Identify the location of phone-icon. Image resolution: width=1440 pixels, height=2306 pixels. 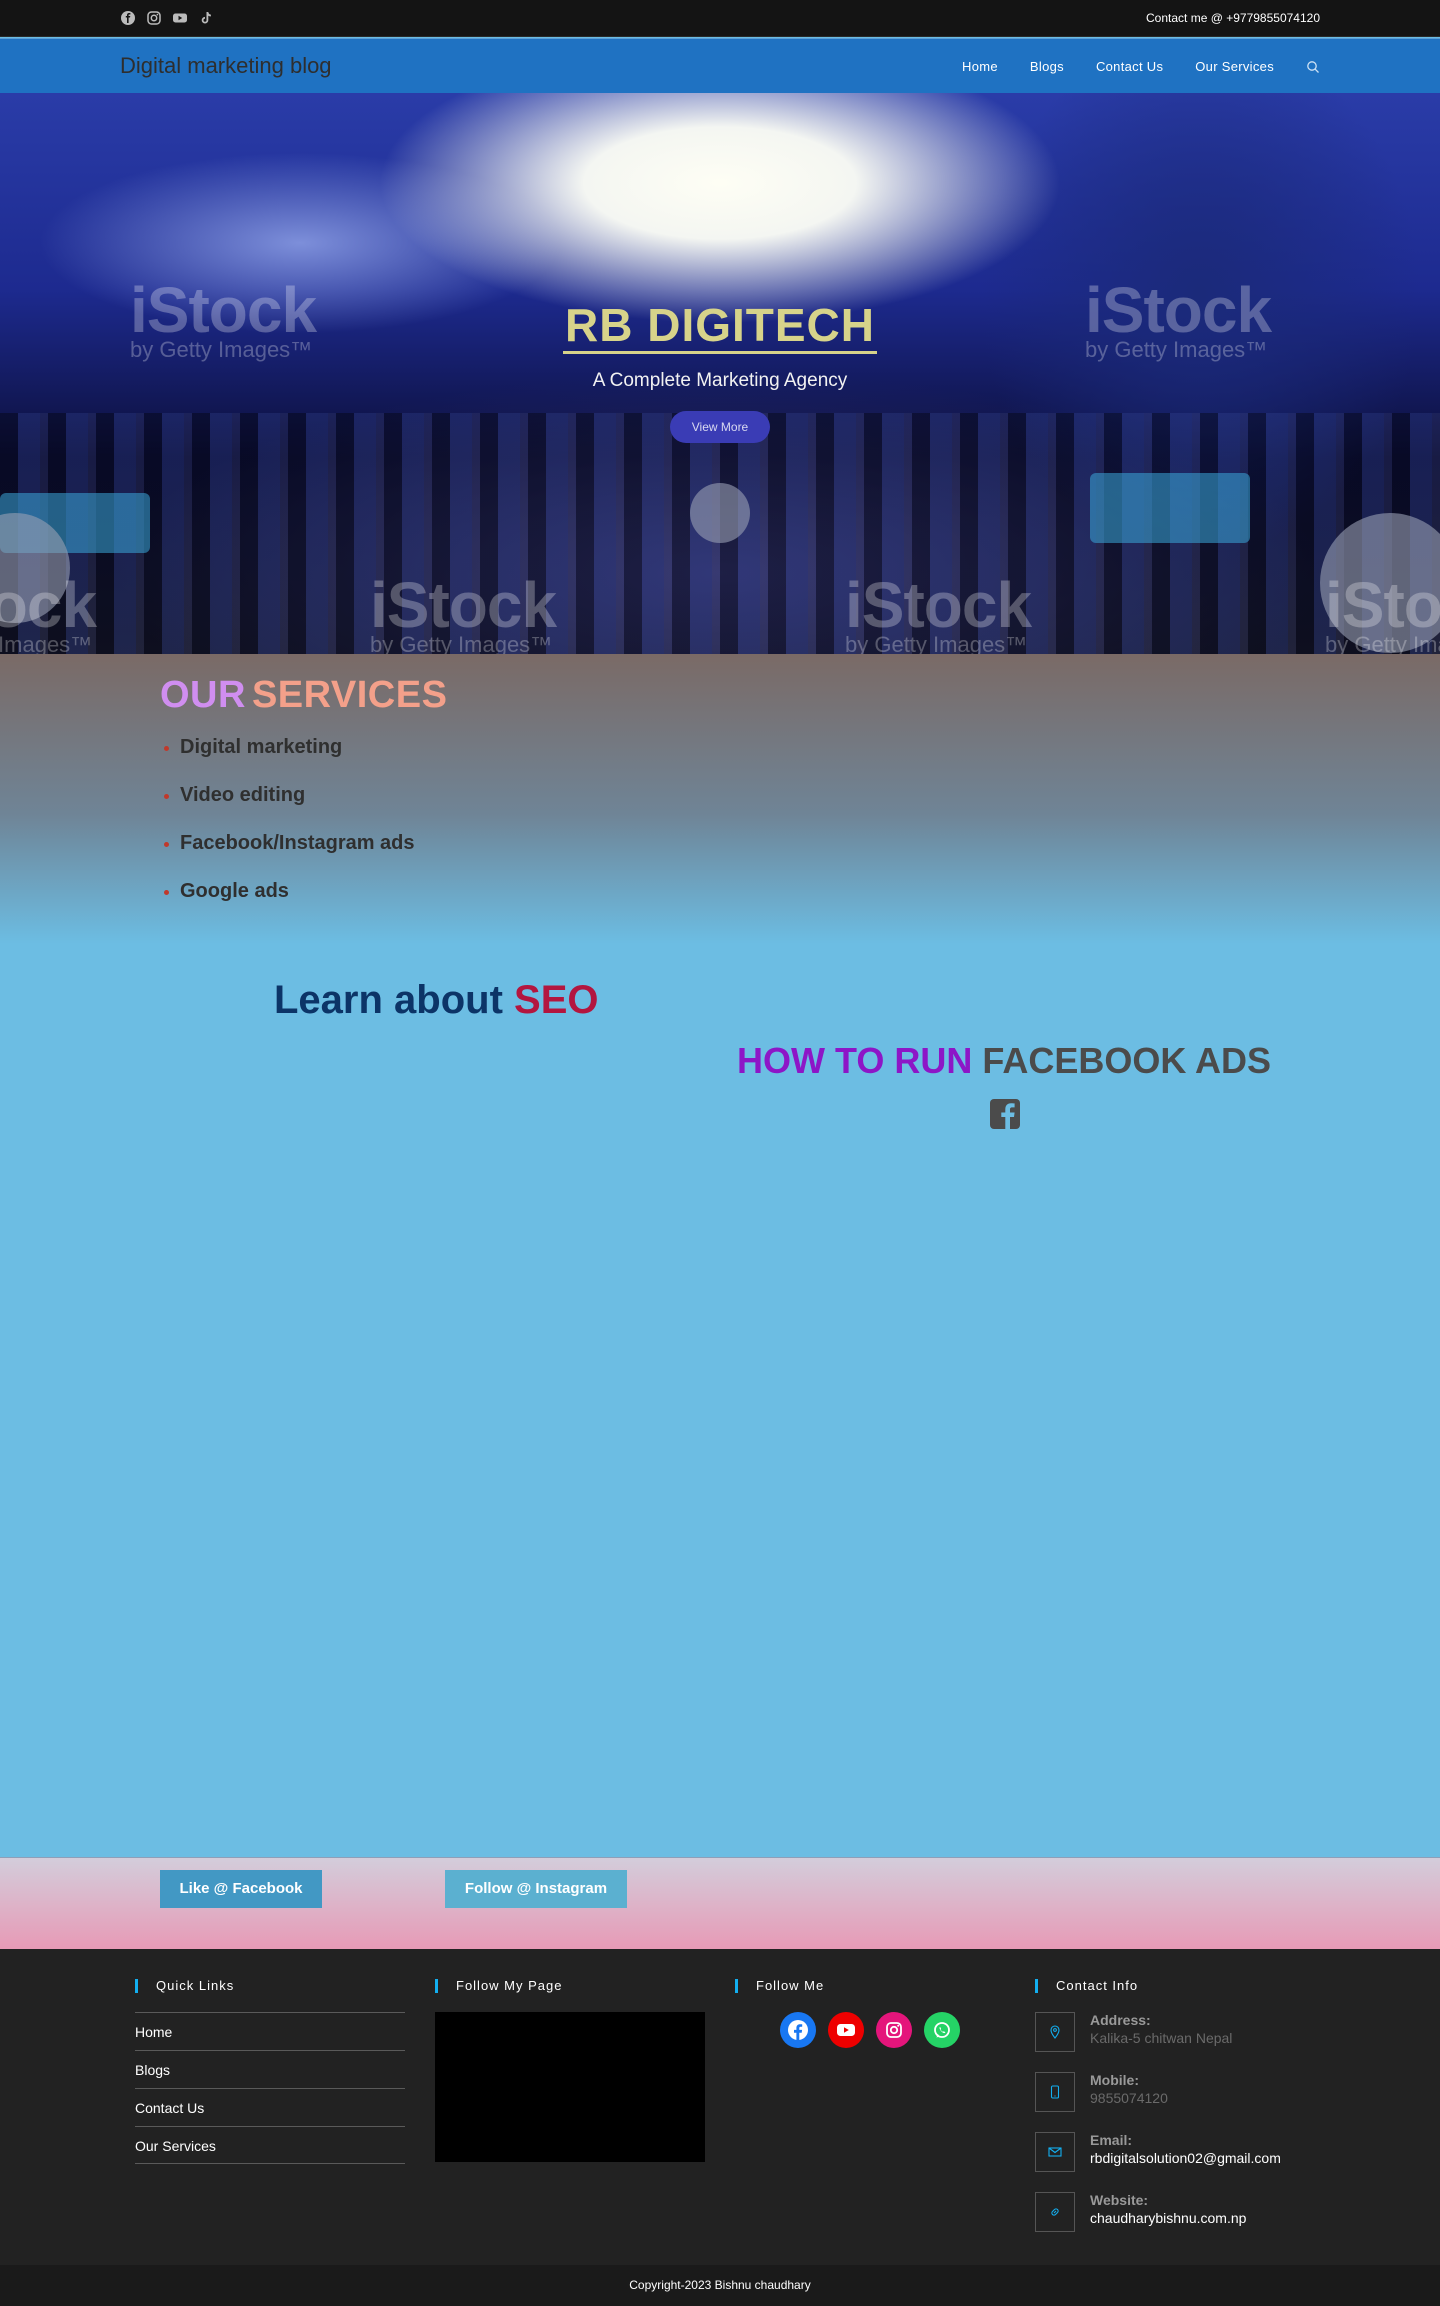
(1055, 2092).